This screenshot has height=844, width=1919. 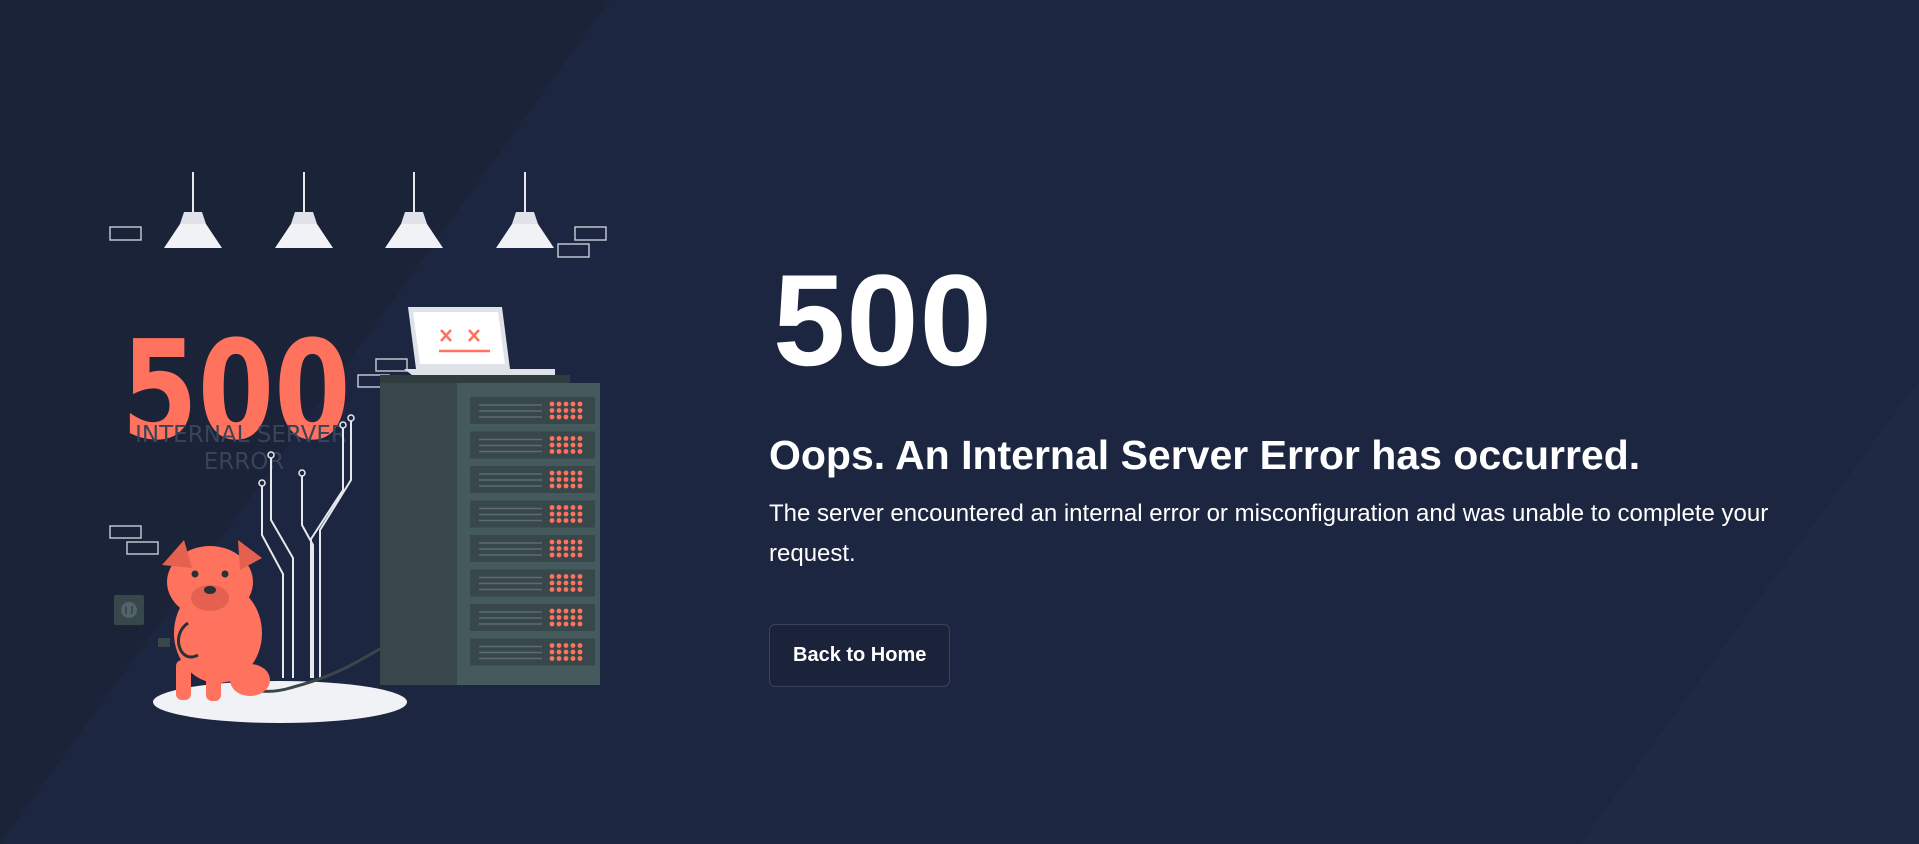 What do you see at coordinates (216, 620) in the screenshot?
I see `dog-illustration` at bounding box center [216, 620].